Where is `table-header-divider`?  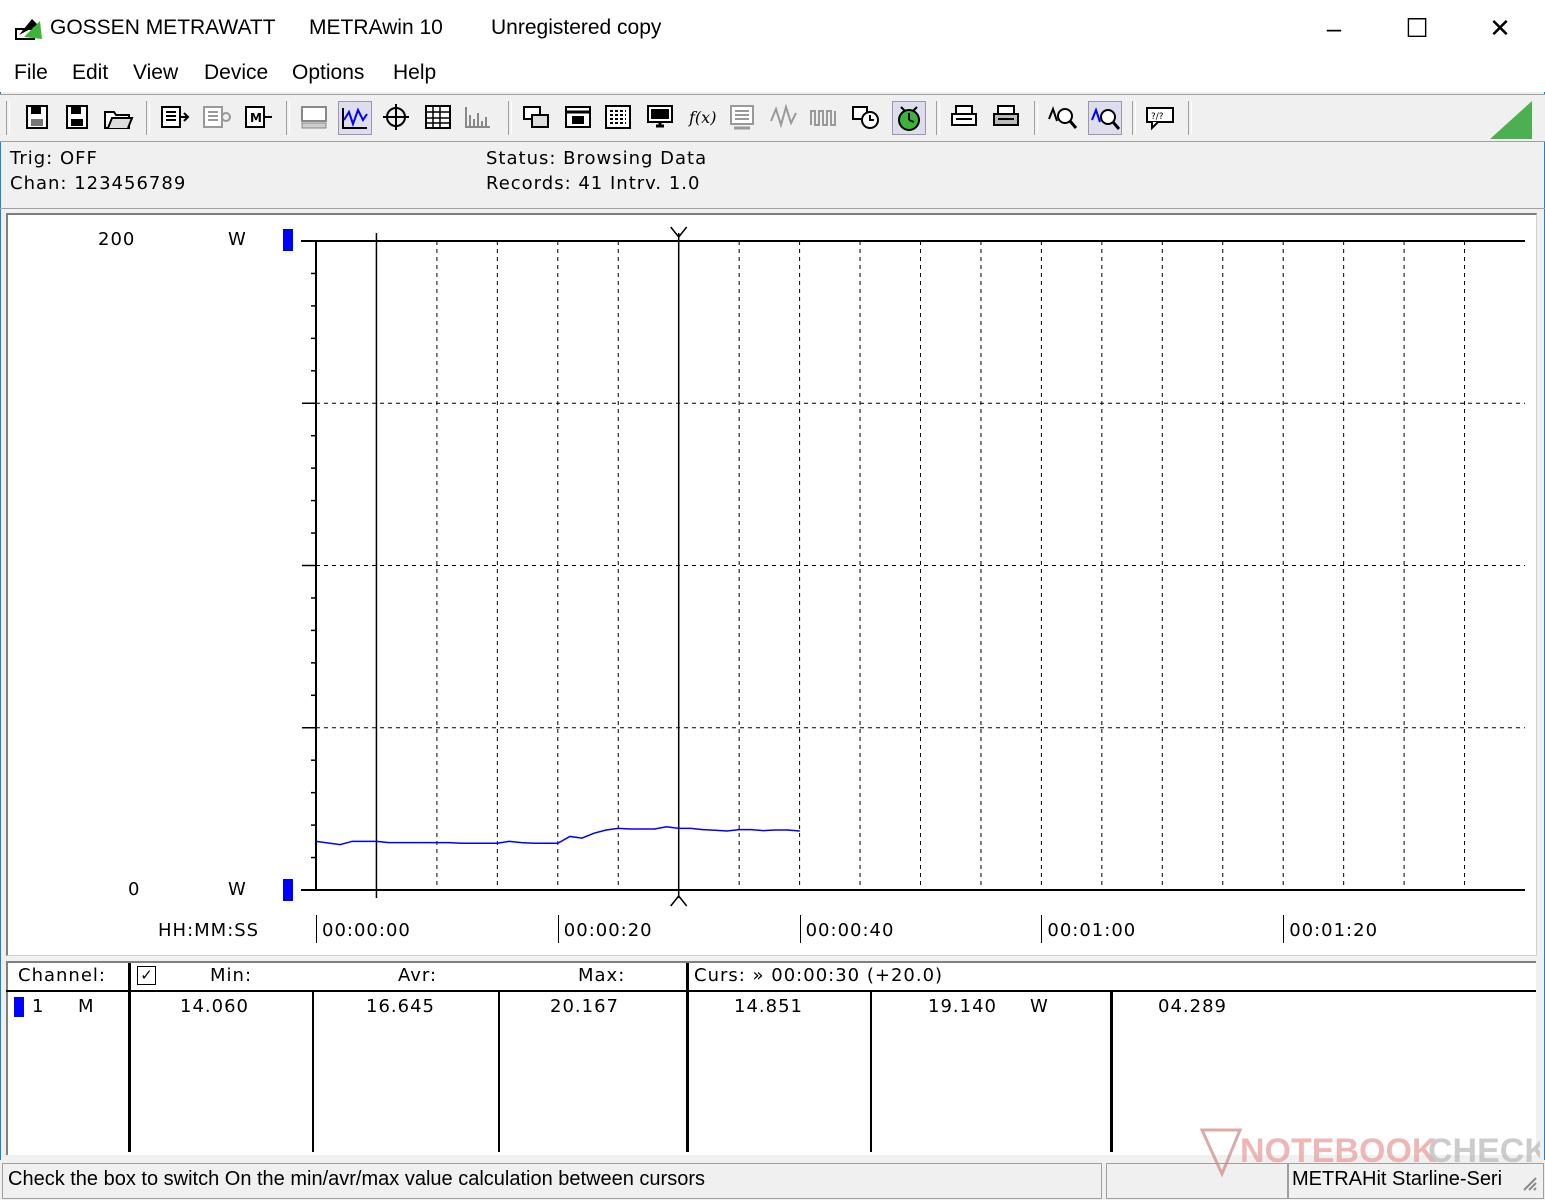 table-header-divider is located at coordinates (771, 991).